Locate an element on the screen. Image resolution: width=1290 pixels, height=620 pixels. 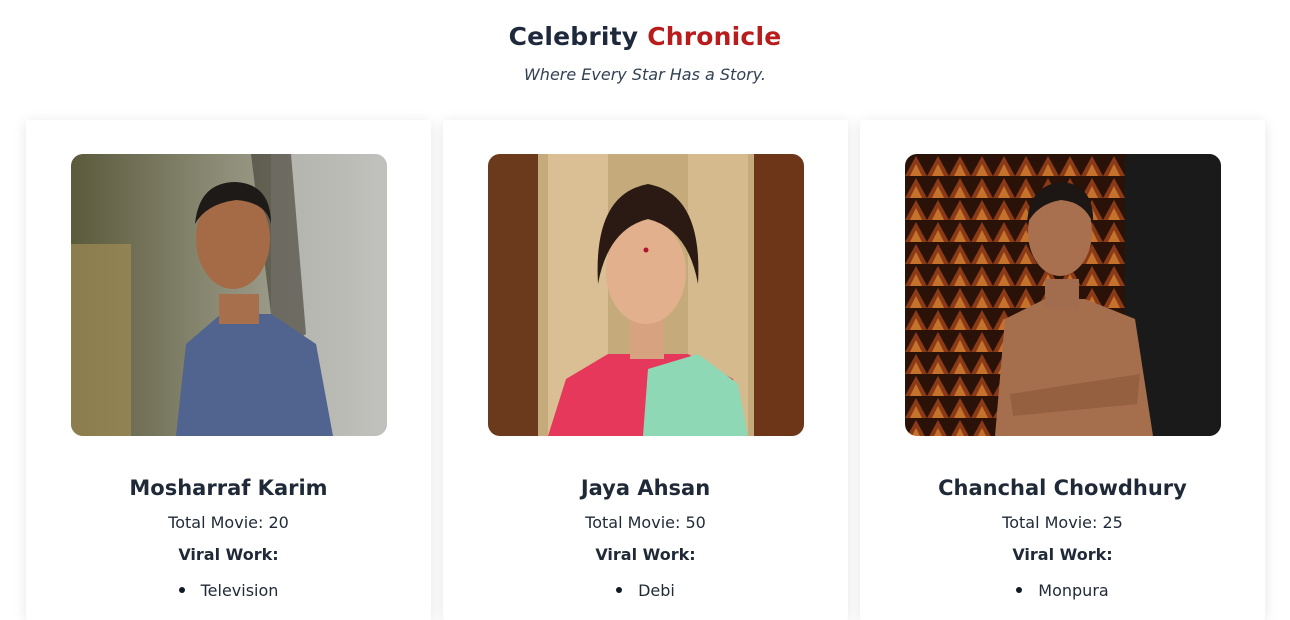
page-subtitle: Where Every Star Has a Story. is located at coordinates (645, 74).